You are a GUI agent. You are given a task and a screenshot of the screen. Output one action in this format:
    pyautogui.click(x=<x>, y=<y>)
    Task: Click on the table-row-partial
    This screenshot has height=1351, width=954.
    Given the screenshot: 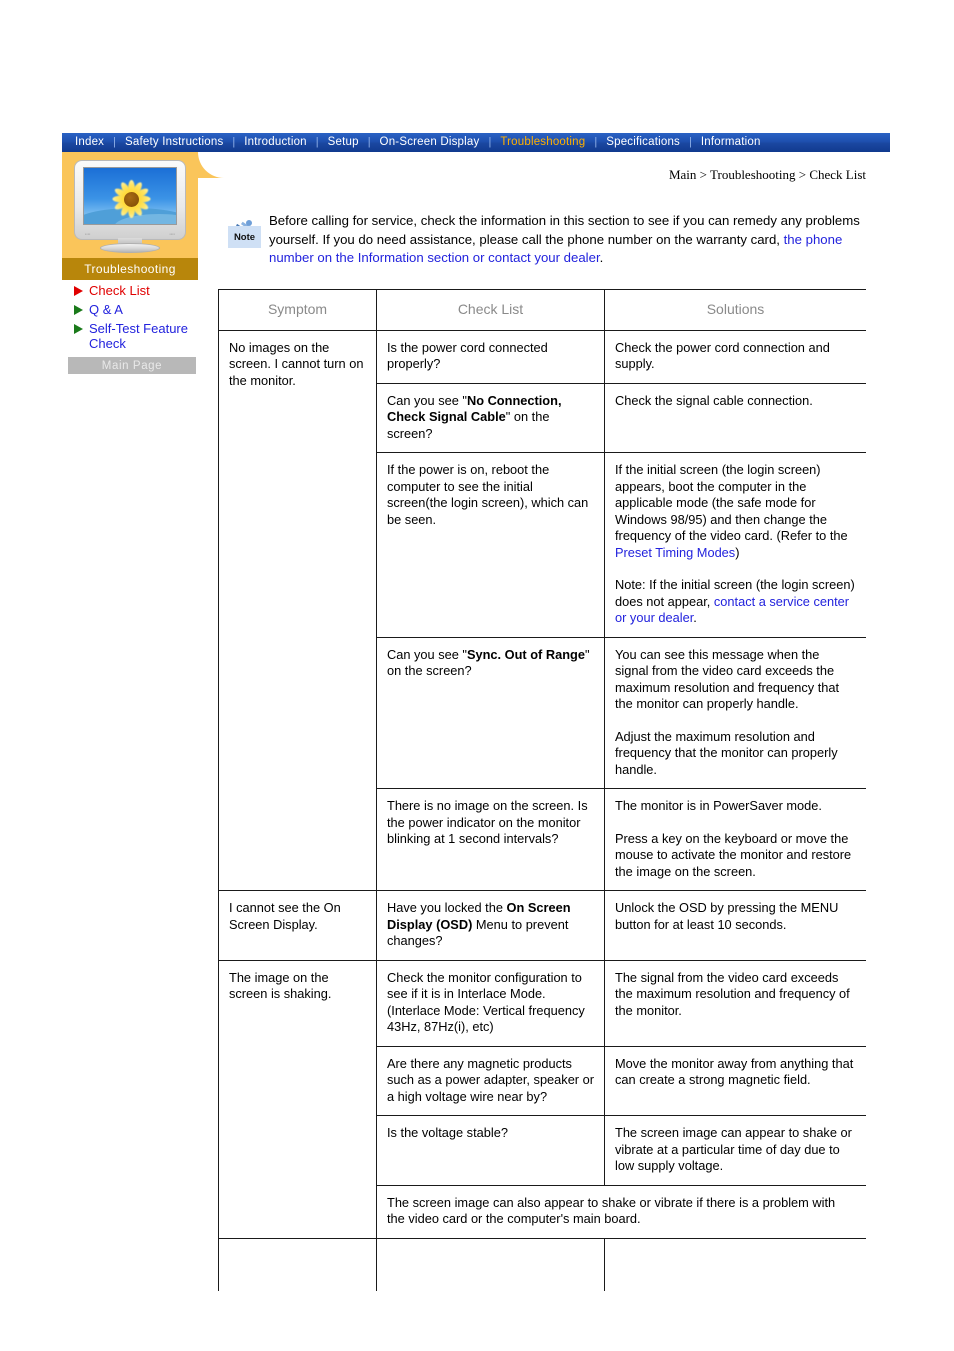 What is the action you would take?
    pyautogui.click(x=542, y=1264)
    